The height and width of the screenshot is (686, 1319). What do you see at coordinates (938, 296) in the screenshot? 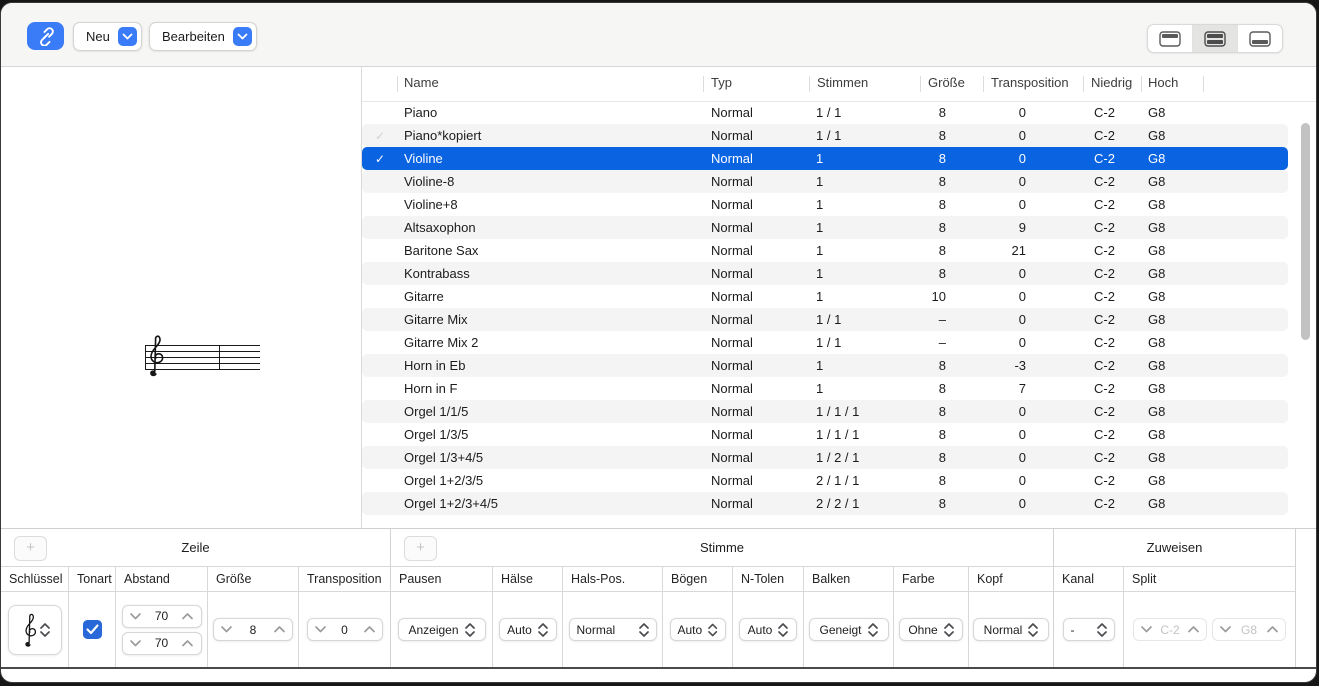
I see `row-groesse: 10` at bounding box center [938, 296].